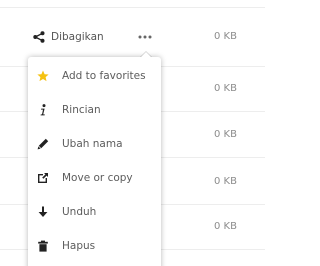 The width and height of the screenshot is (320, 266). Describe the element at coordinates (43, 144) in the screenshot. I see `pencil-icon` at that location.